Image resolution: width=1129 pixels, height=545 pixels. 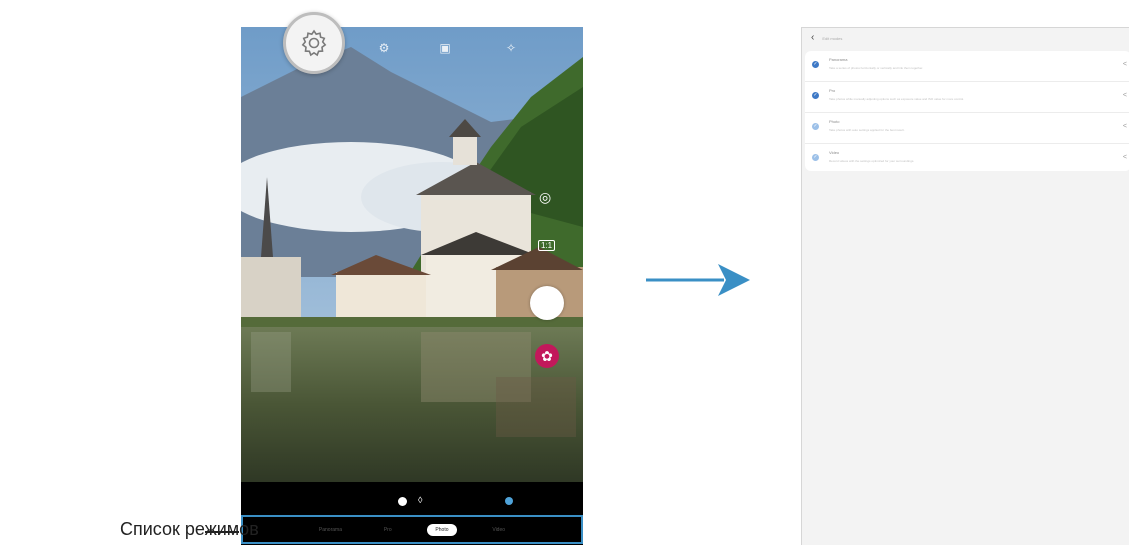 What do you see at coordinates (547, 303) in the screenshot?
I see `shutter-button` at bounding box center [547, 303].